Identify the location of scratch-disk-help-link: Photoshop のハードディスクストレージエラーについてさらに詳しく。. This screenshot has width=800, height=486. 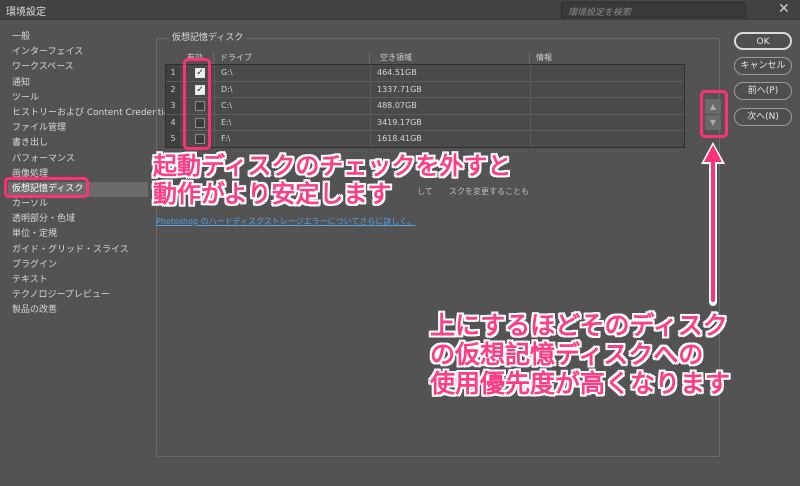
(285, 221).